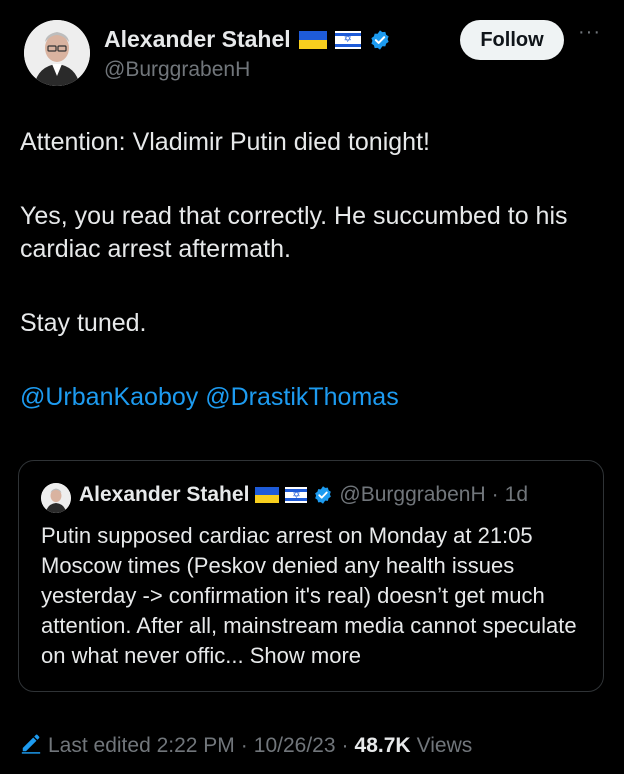 Image resolution: width=624 pixels, height=774 pixels. Describe the element at coordinates (225, 142) in the screenshot. I see `tweet-line-1: Attention: Vladimir Putin died tonight!` at that location.